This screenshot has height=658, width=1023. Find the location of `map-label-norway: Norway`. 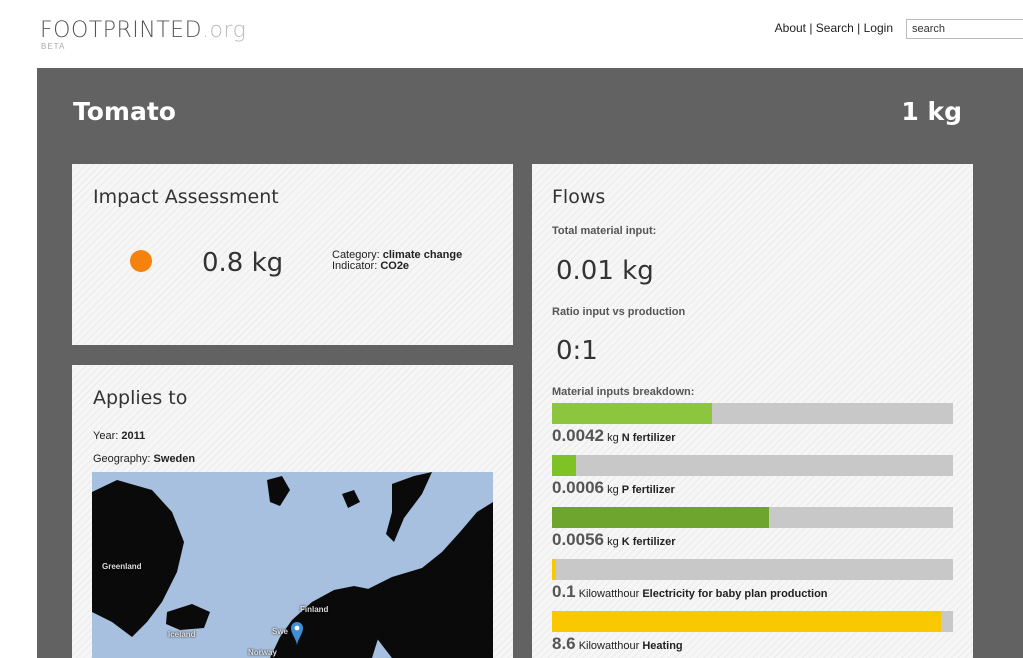

map-label-norway: Norway is located at coordinates (262, 652).